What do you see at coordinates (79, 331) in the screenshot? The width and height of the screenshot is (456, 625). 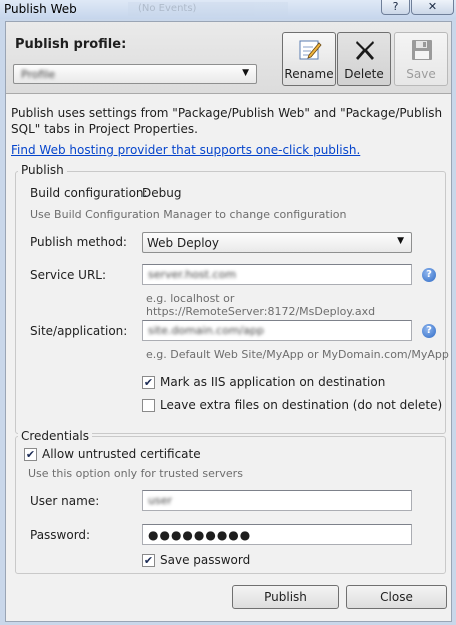 I see `site-application-label: Site/application:` at bounding box center [79, 331].